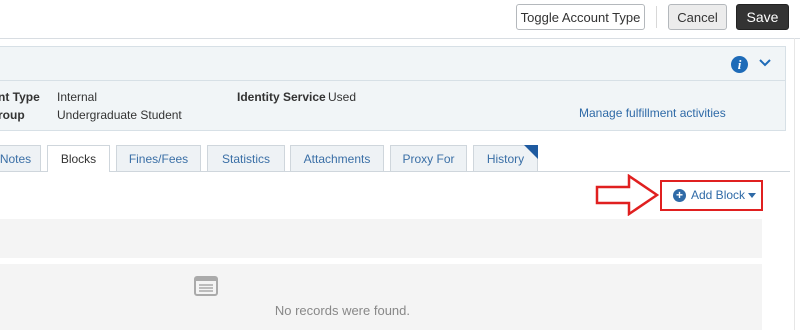 This screenshot has height=330, width=800. I want to click on tab-statistics: Statistics, so click(246, 158).